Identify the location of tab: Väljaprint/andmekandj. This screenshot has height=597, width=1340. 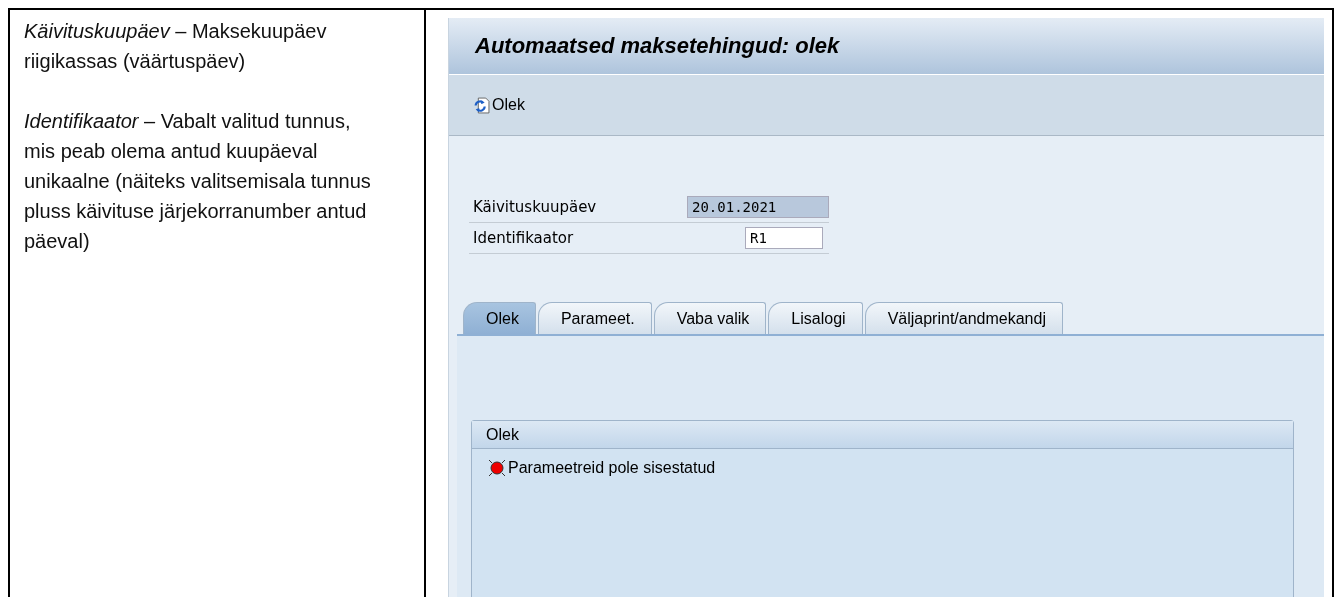
(963, 318).